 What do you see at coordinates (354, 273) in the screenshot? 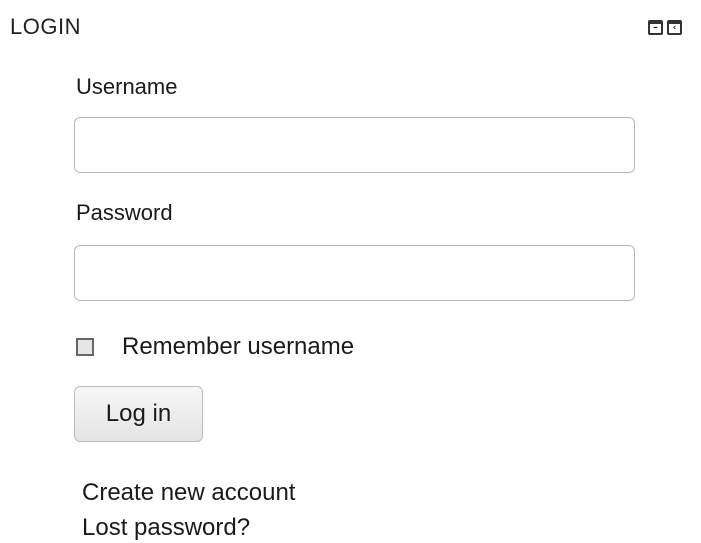
I see `password-input` at bounding box center [354, 273].